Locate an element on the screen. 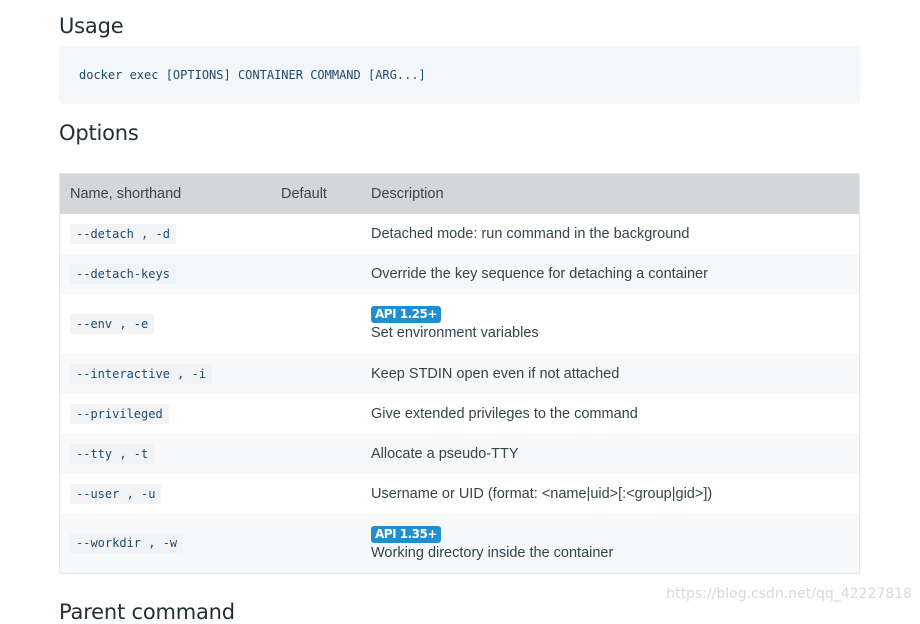 The image size is (920, 624). option-name-cell: --tty , -t is located at coordinates (166, 454).